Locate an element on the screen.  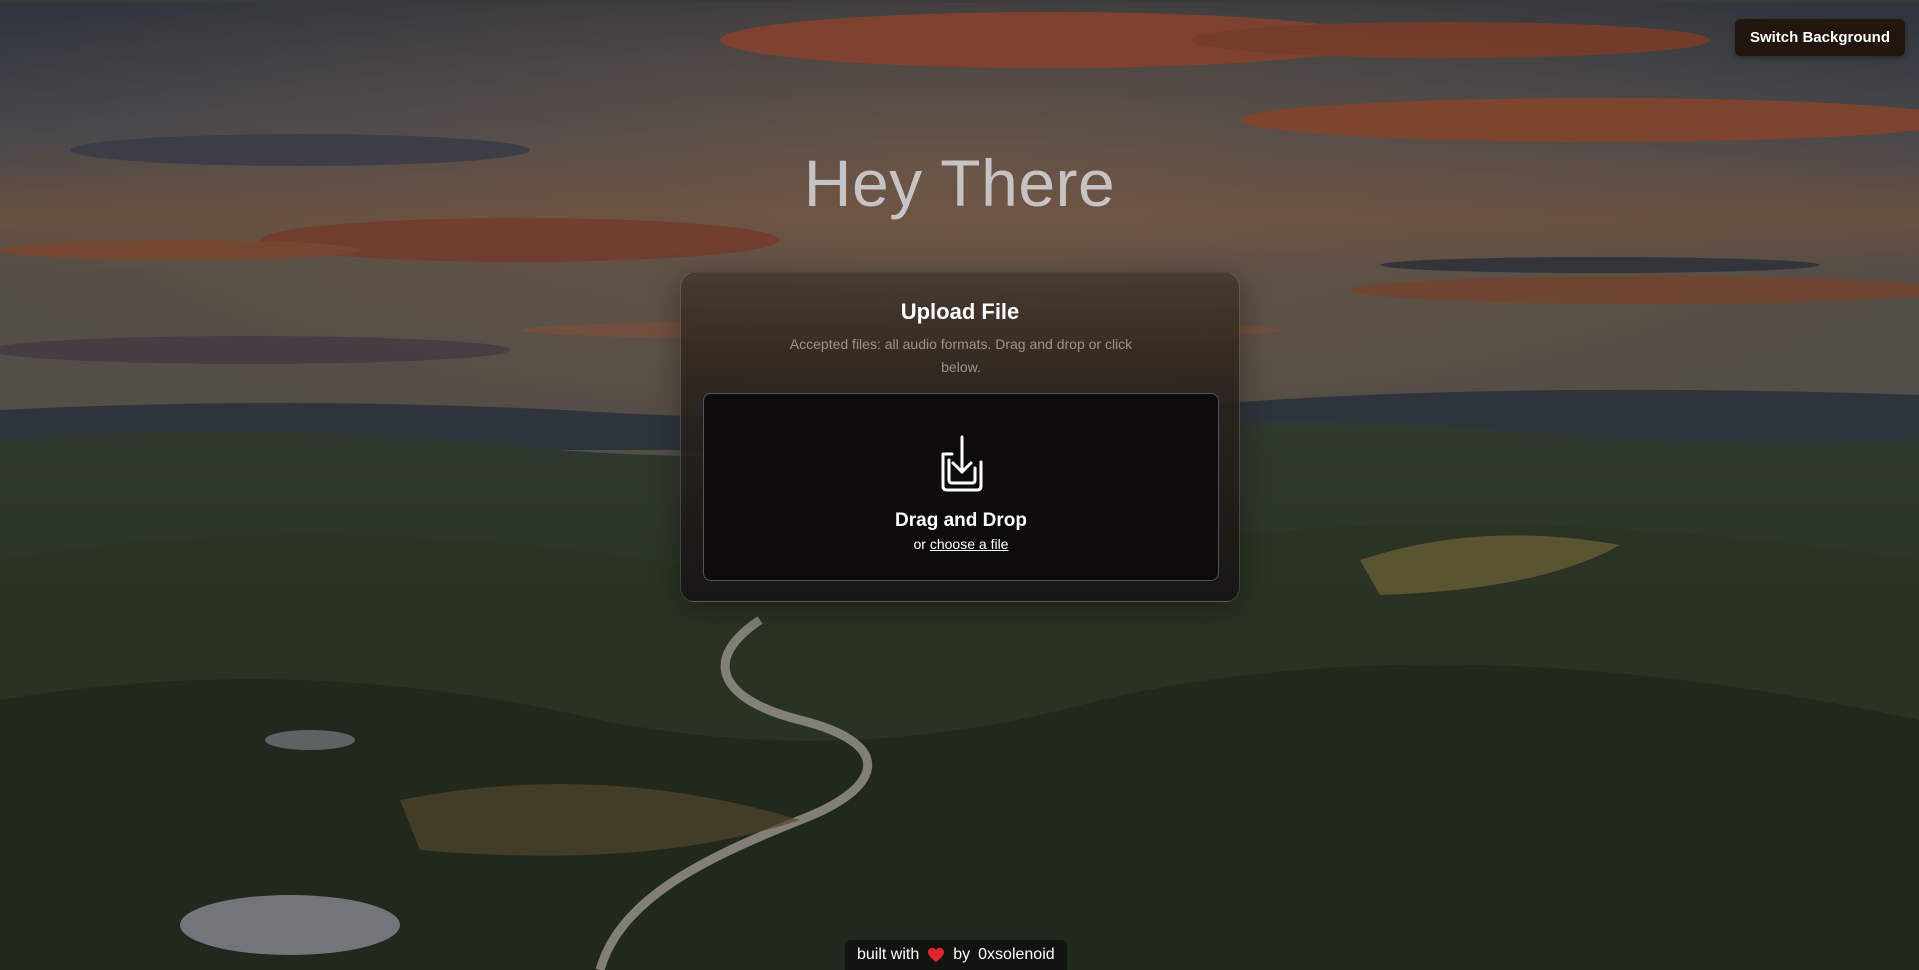
heart-icon is located at coordinates (936, 955).